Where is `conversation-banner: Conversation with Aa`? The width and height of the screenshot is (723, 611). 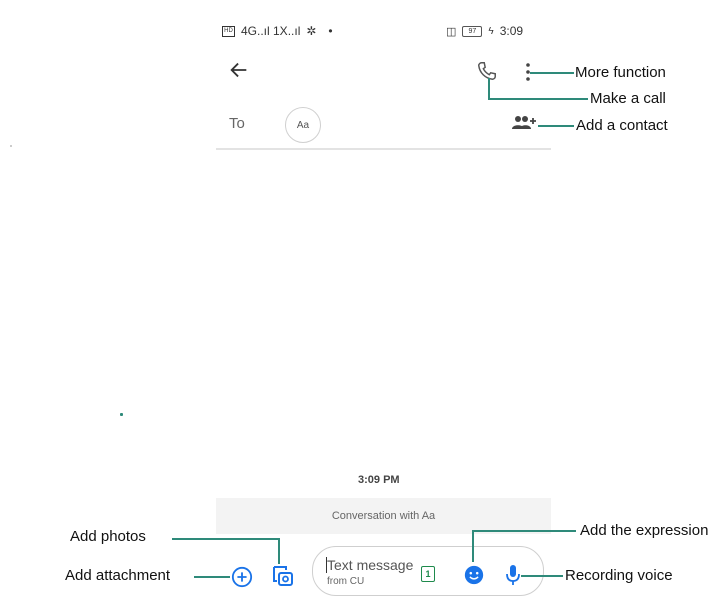
conversation-banner: Conversation with Aa is located at coordinates (383, 516).